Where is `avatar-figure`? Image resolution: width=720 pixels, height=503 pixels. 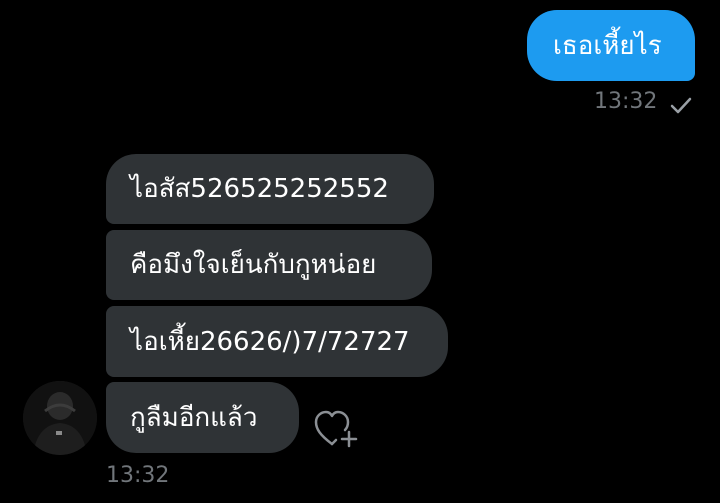
avatar-figure is located at coordinates (60, 418).